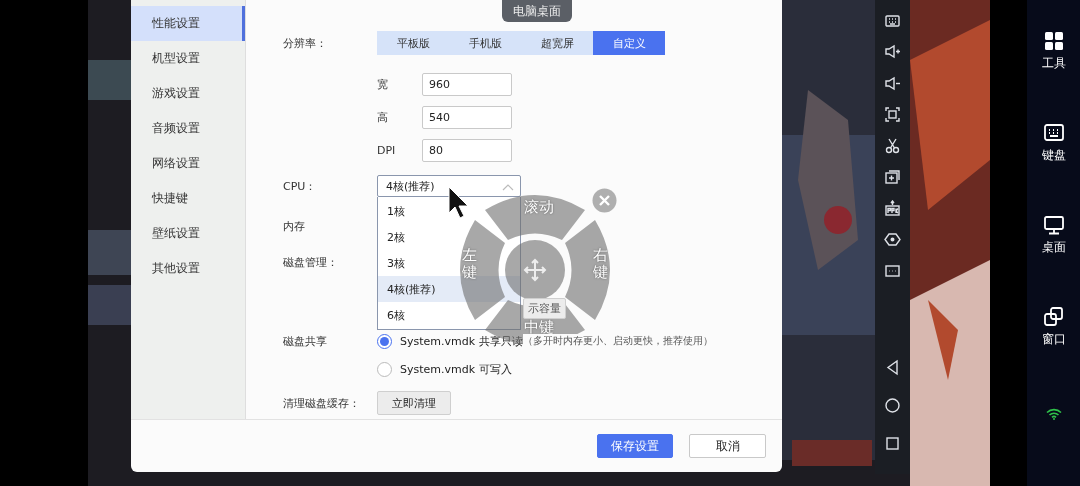 The image size is (1080, 486). I want to click on field-label: 内存, so click(294, 226).